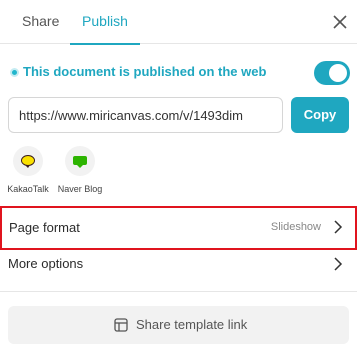 The width and height of the screenshot is (357, 354). I want to click on divider, so click(178, 291).